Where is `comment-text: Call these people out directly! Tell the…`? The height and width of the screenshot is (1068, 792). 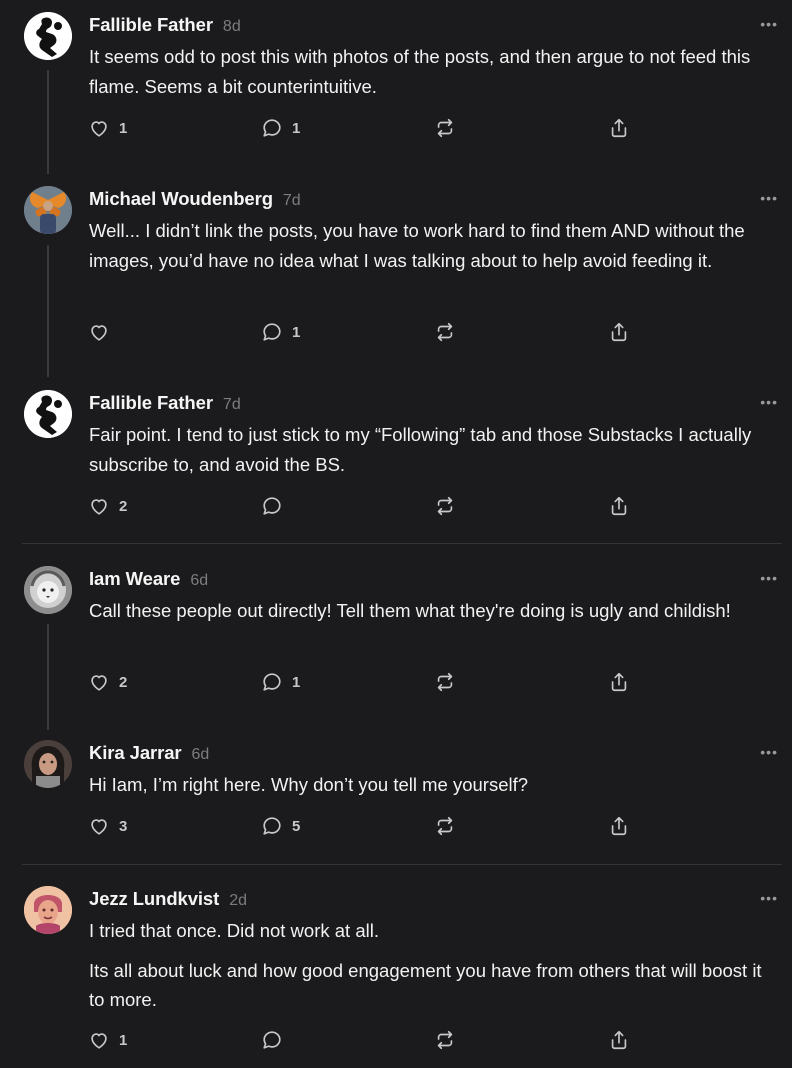 comment-text: Call these people out directly! Tell the… is located at coordinates (410, 610).